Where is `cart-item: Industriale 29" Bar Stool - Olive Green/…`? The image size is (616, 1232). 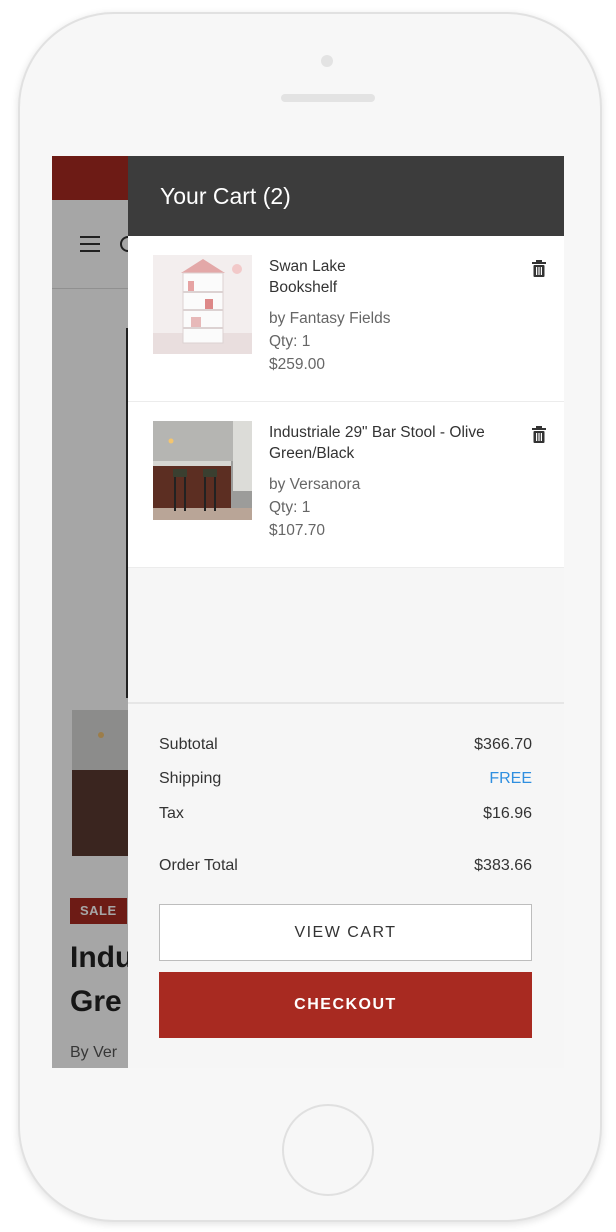
cart-item: Industriale 29" Bar Stool - Olive Green/… is located at coordinates (346, 485).